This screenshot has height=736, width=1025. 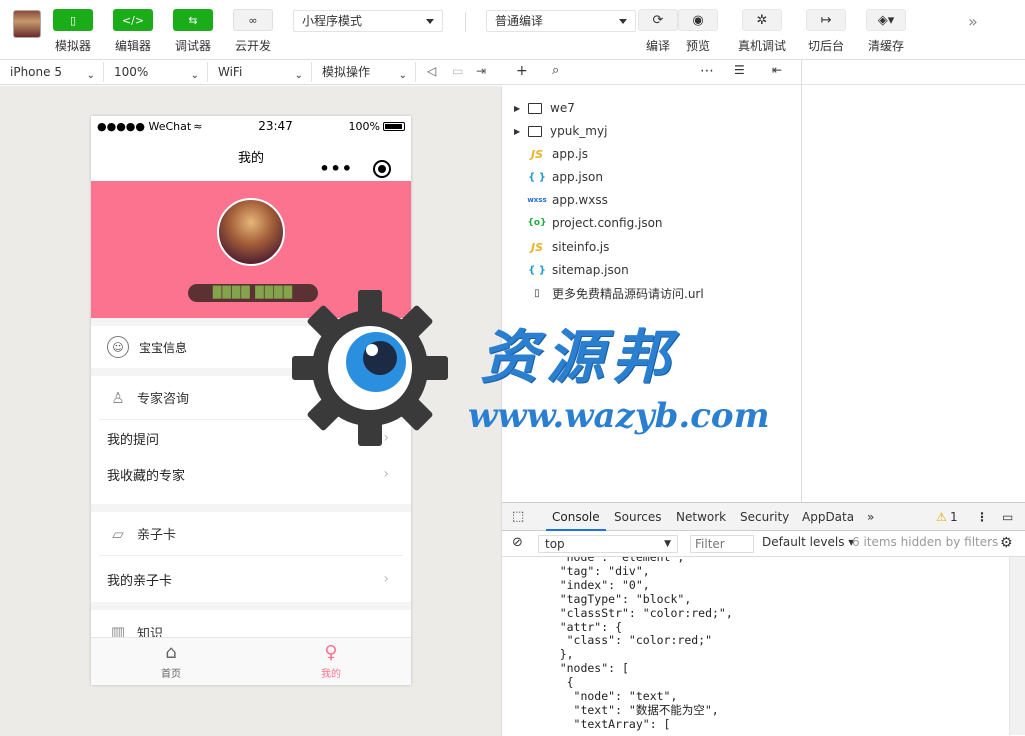 I want to click on tab-mine: ♀ 我的, so click(x=331, y=661).